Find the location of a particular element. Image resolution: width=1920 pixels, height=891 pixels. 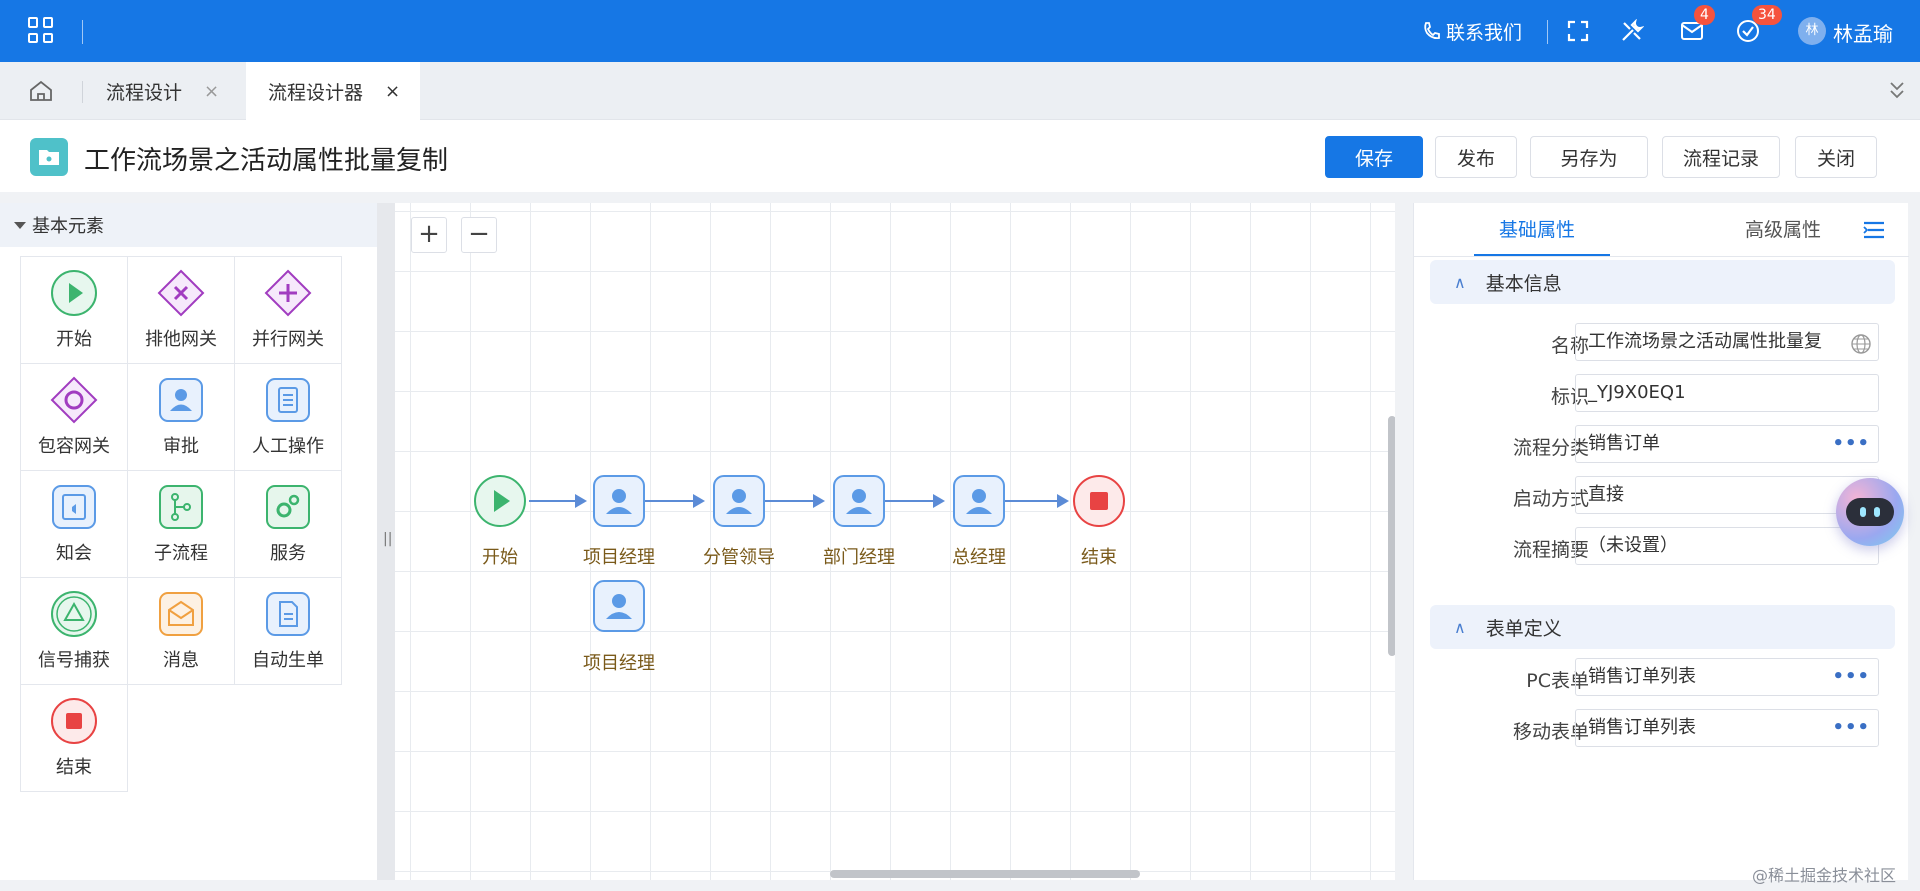

palette-item-parallel-gateway: 并行网关 is located at coordinates (288, 310).